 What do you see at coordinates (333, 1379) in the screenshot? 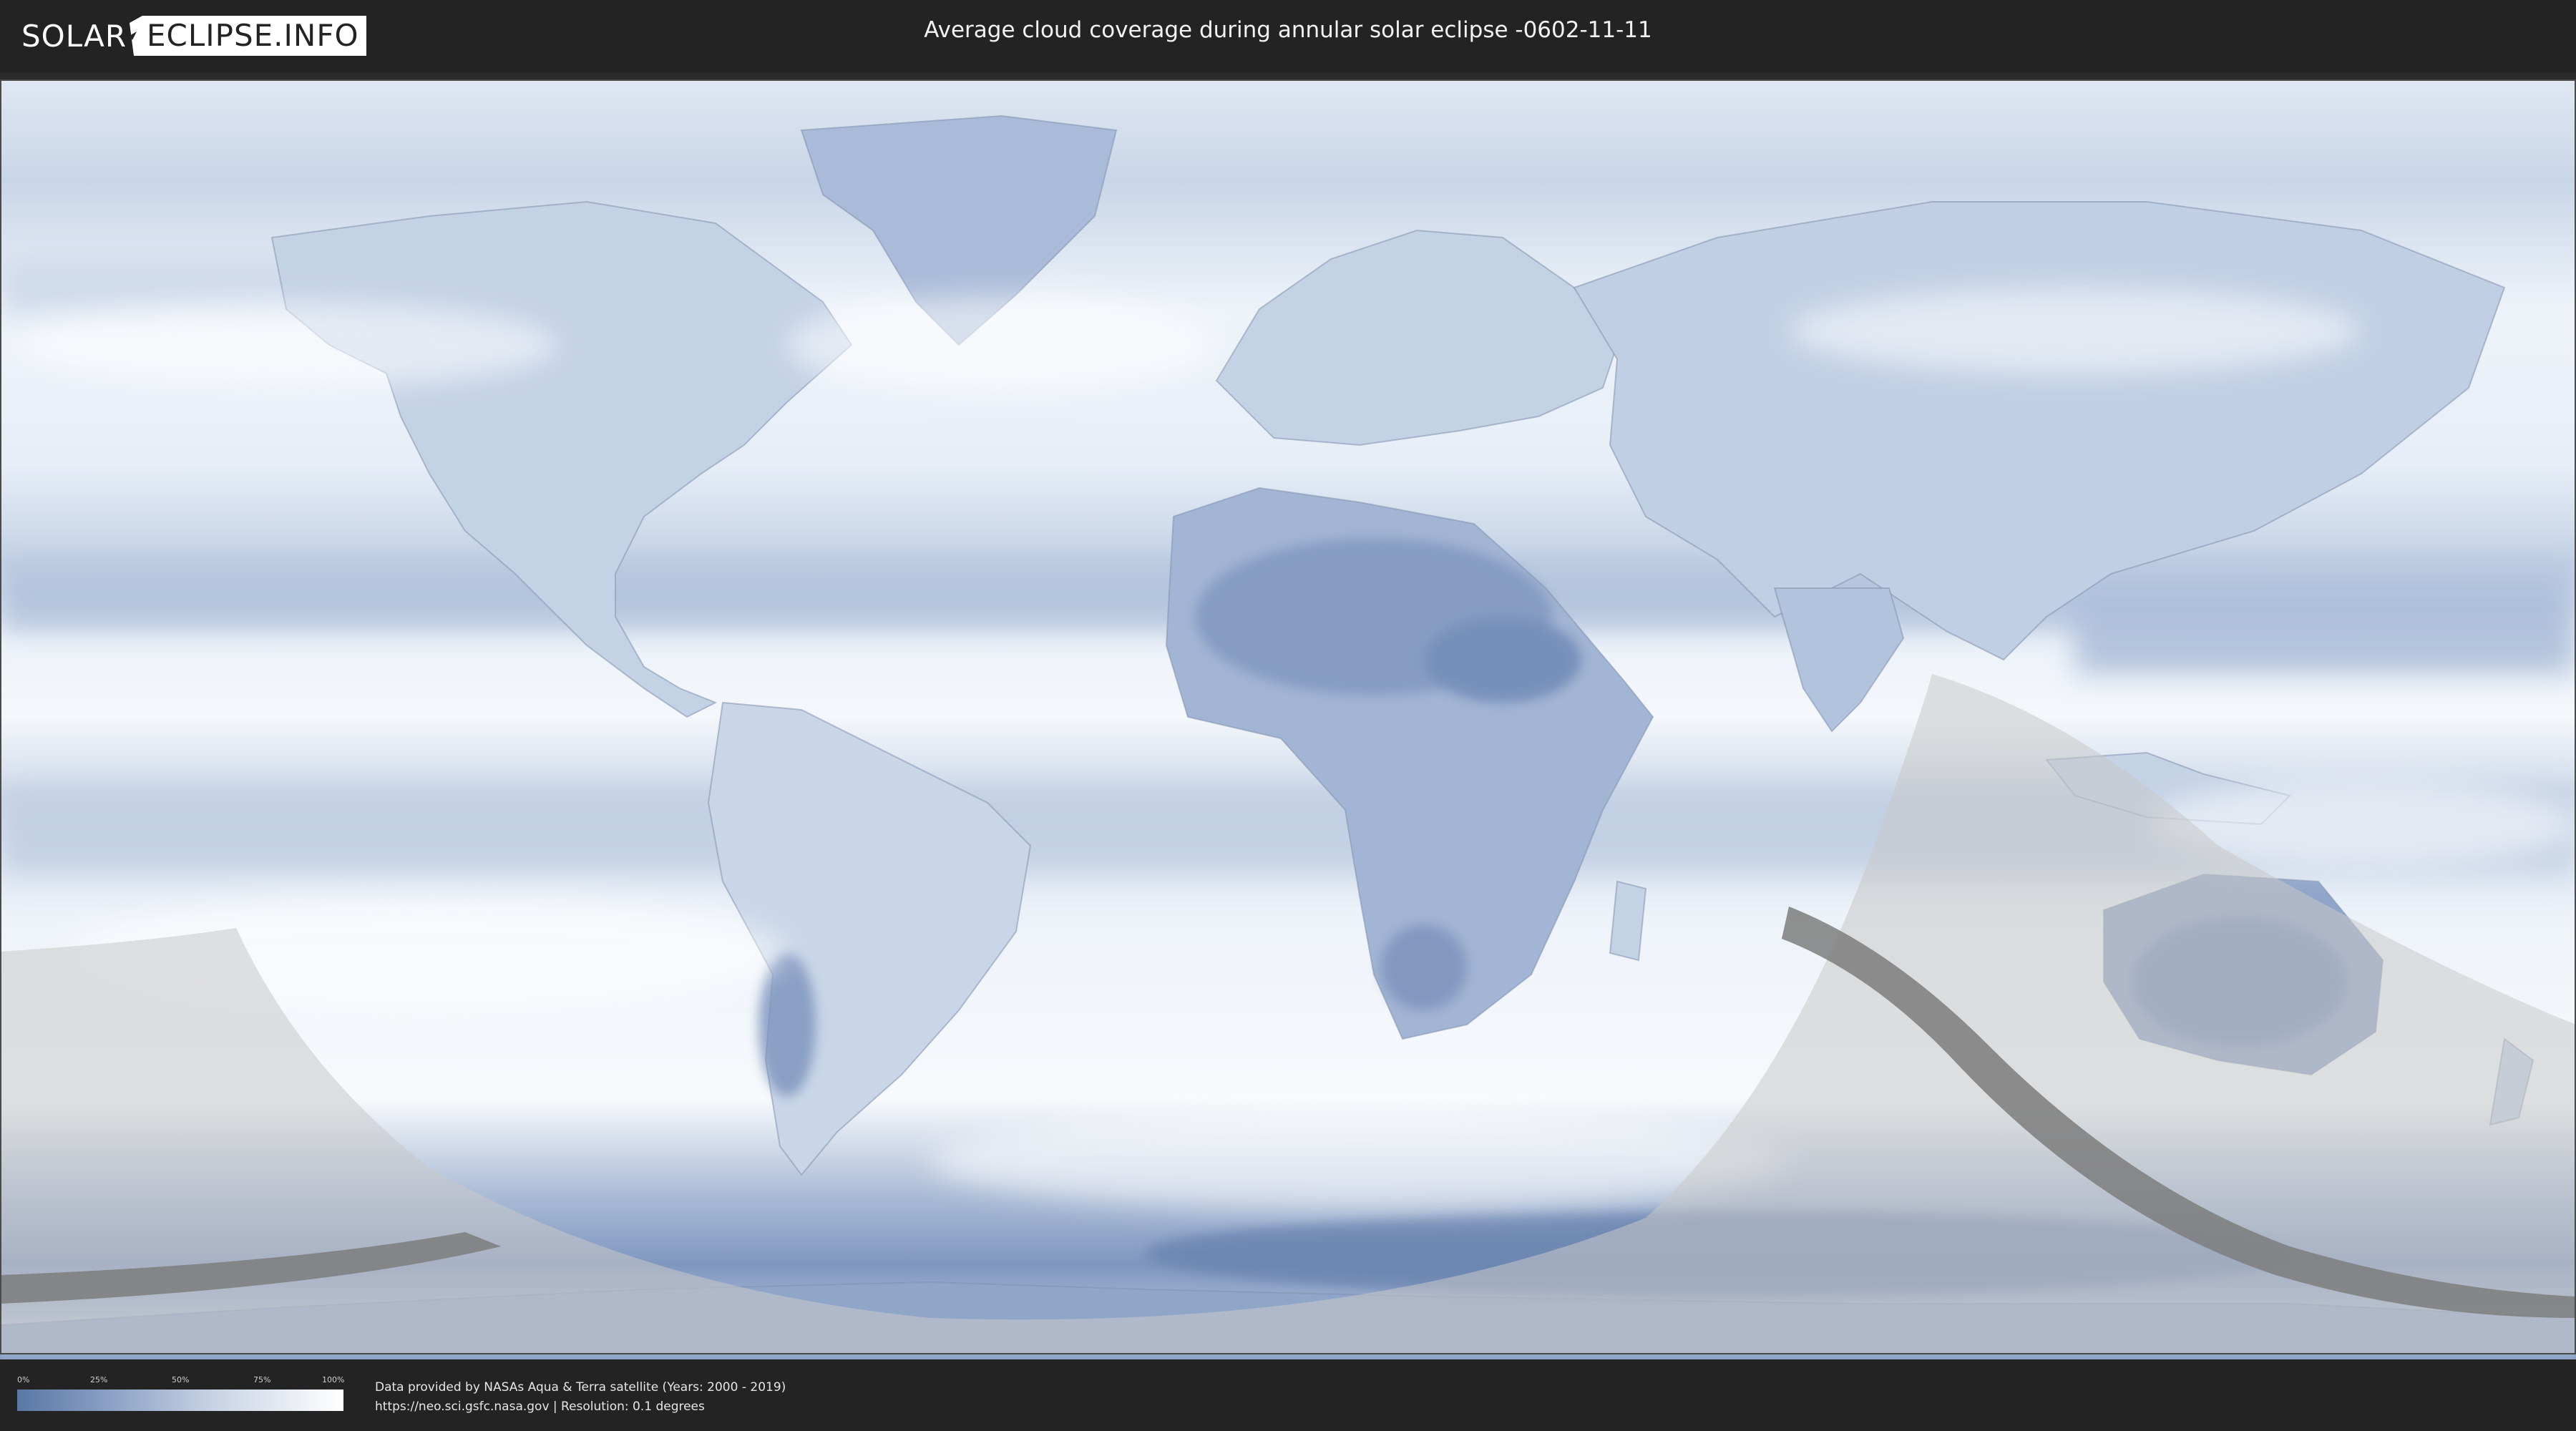
I see `legend-tick-100: 100%` at bounding box center [333, 1379].